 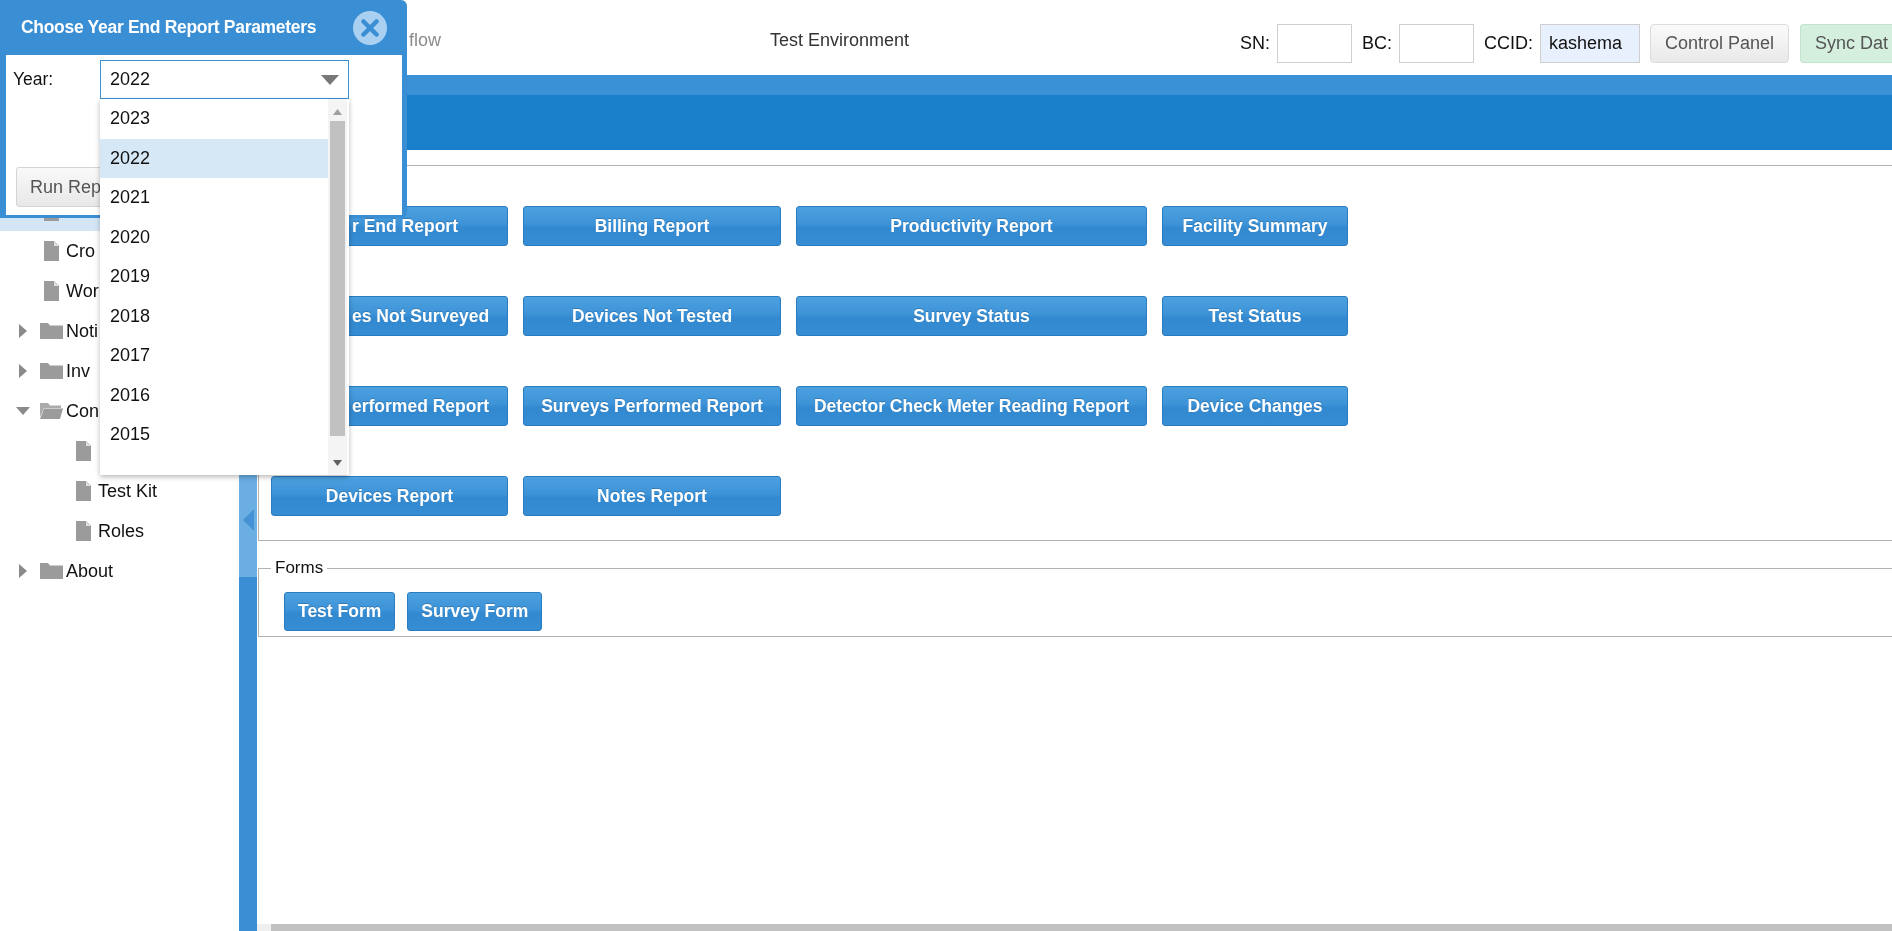 I want to click on toolbar-button: Control Panel, so click(x=1719, y=43).